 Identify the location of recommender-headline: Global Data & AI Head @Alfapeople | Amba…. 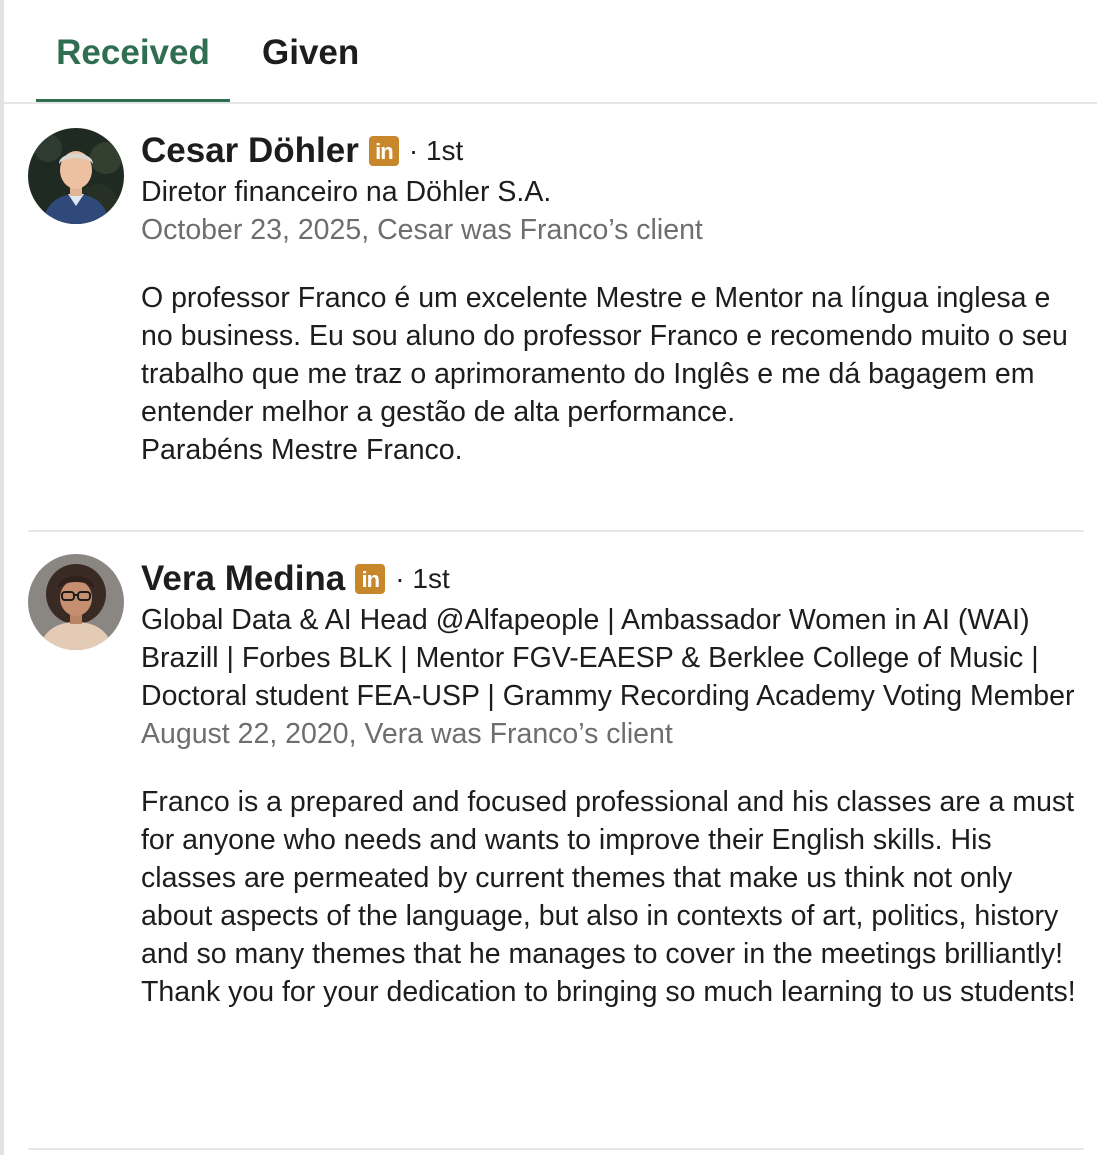
(608, 658).